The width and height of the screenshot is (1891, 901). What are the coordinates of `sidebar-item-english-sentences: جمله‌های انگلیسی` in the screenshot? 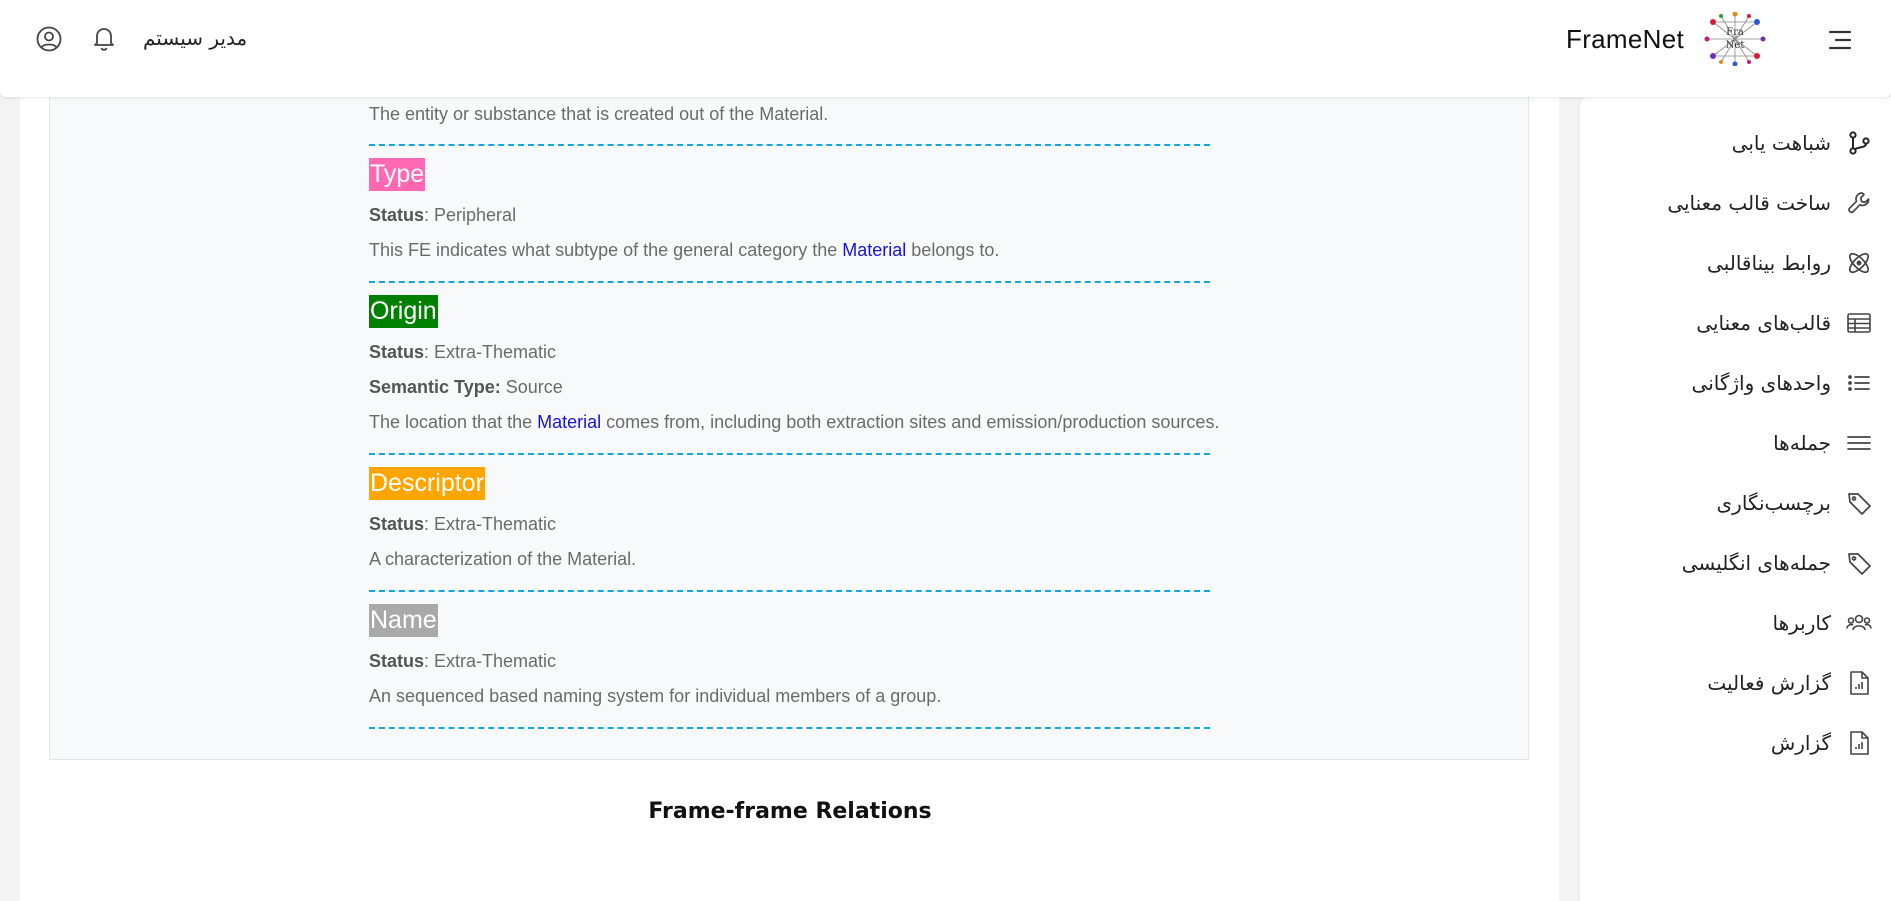 It's located at (1728, 563).